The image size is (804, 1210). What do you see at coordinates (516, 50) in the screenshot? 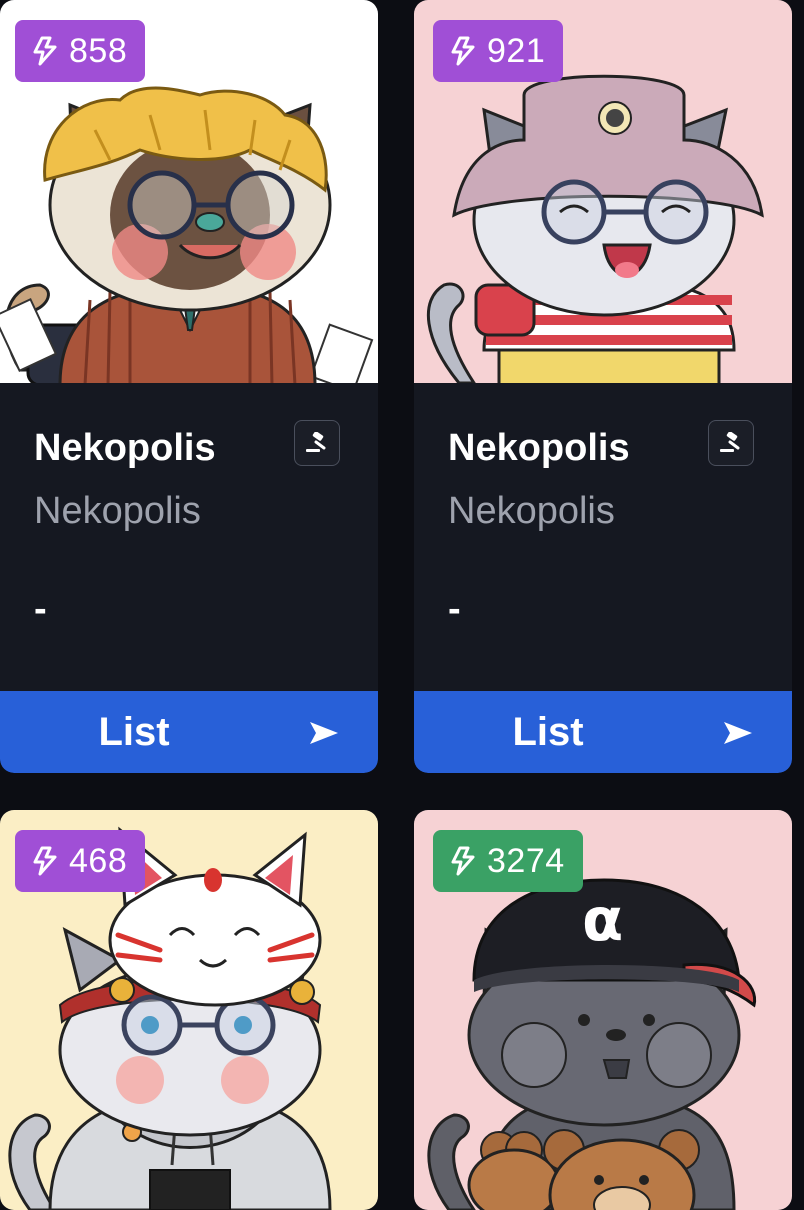
I see `rarity-rank: 921` at bounding box center [516, 50].